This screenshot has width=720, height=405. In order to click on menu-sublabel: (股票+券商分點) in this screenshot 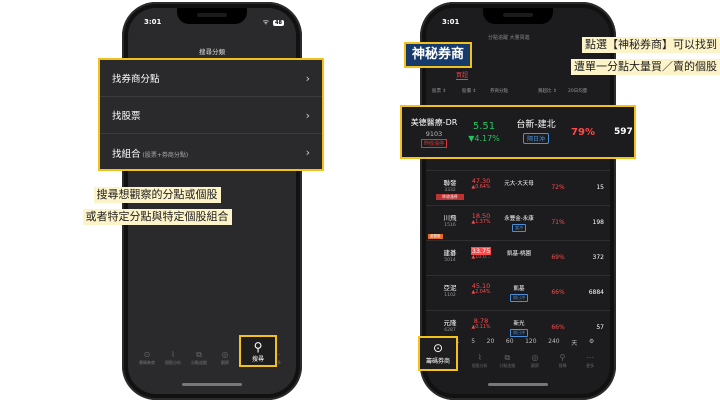, I will do `click(165, 155)`.